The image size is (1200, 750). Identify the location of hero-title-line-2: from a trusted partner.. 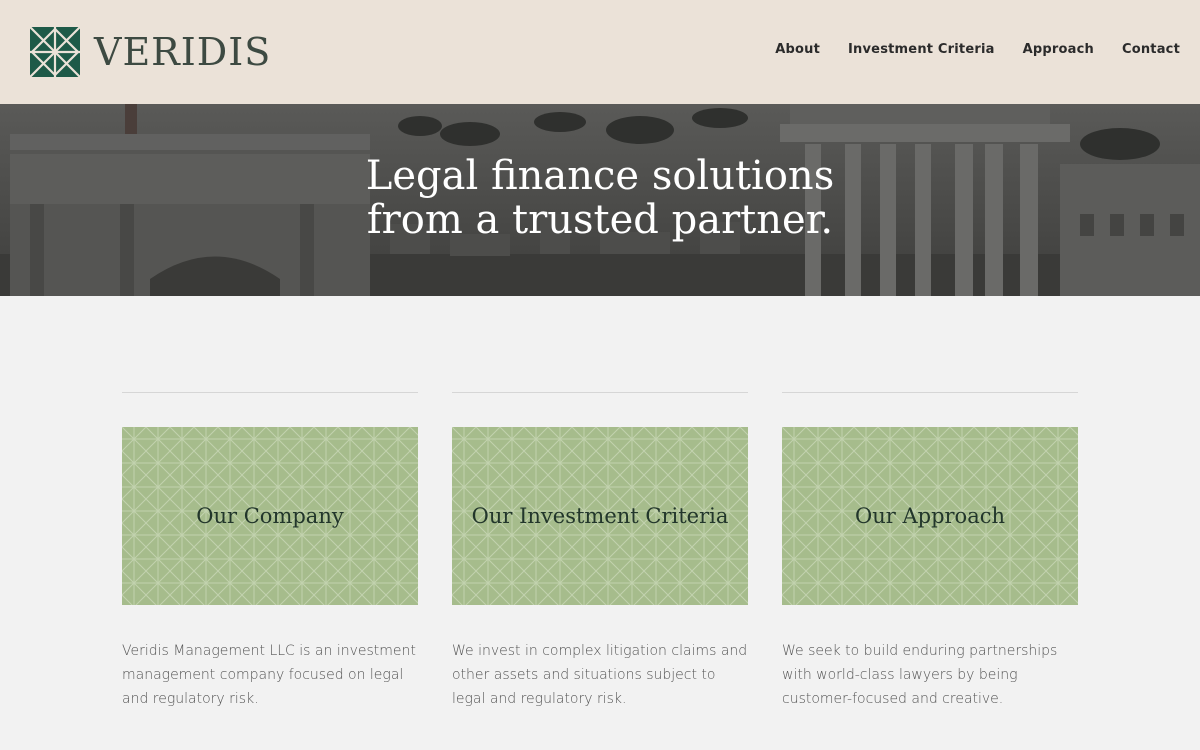
(600, 220).